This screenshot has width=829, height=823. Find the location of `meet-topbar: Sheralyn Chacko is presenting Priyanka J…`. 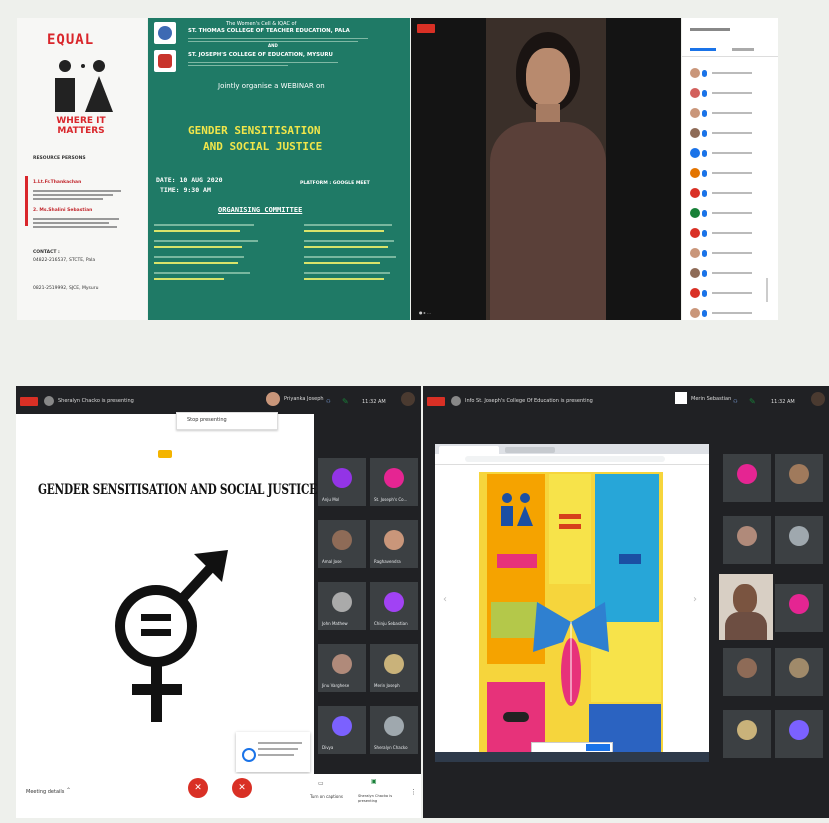

meet-topbar: Sheralyn Chacko is presenting Priyanka J… is located at coordinates (218, 400).